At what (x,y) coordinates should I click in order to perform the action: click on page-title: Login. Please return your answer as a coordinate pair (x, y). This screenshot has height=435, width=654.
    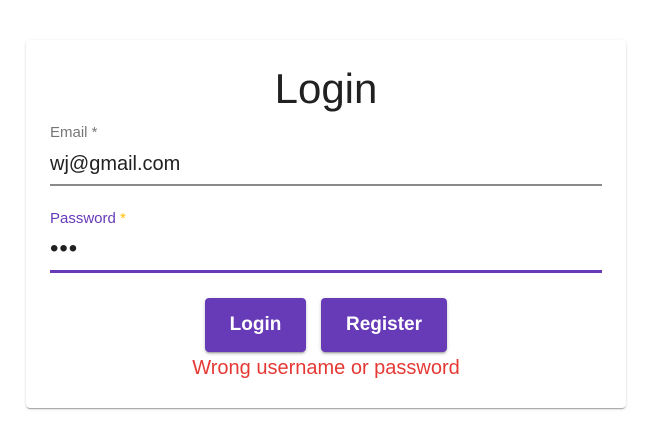
    Looking at the image, I should click on (326, 88).